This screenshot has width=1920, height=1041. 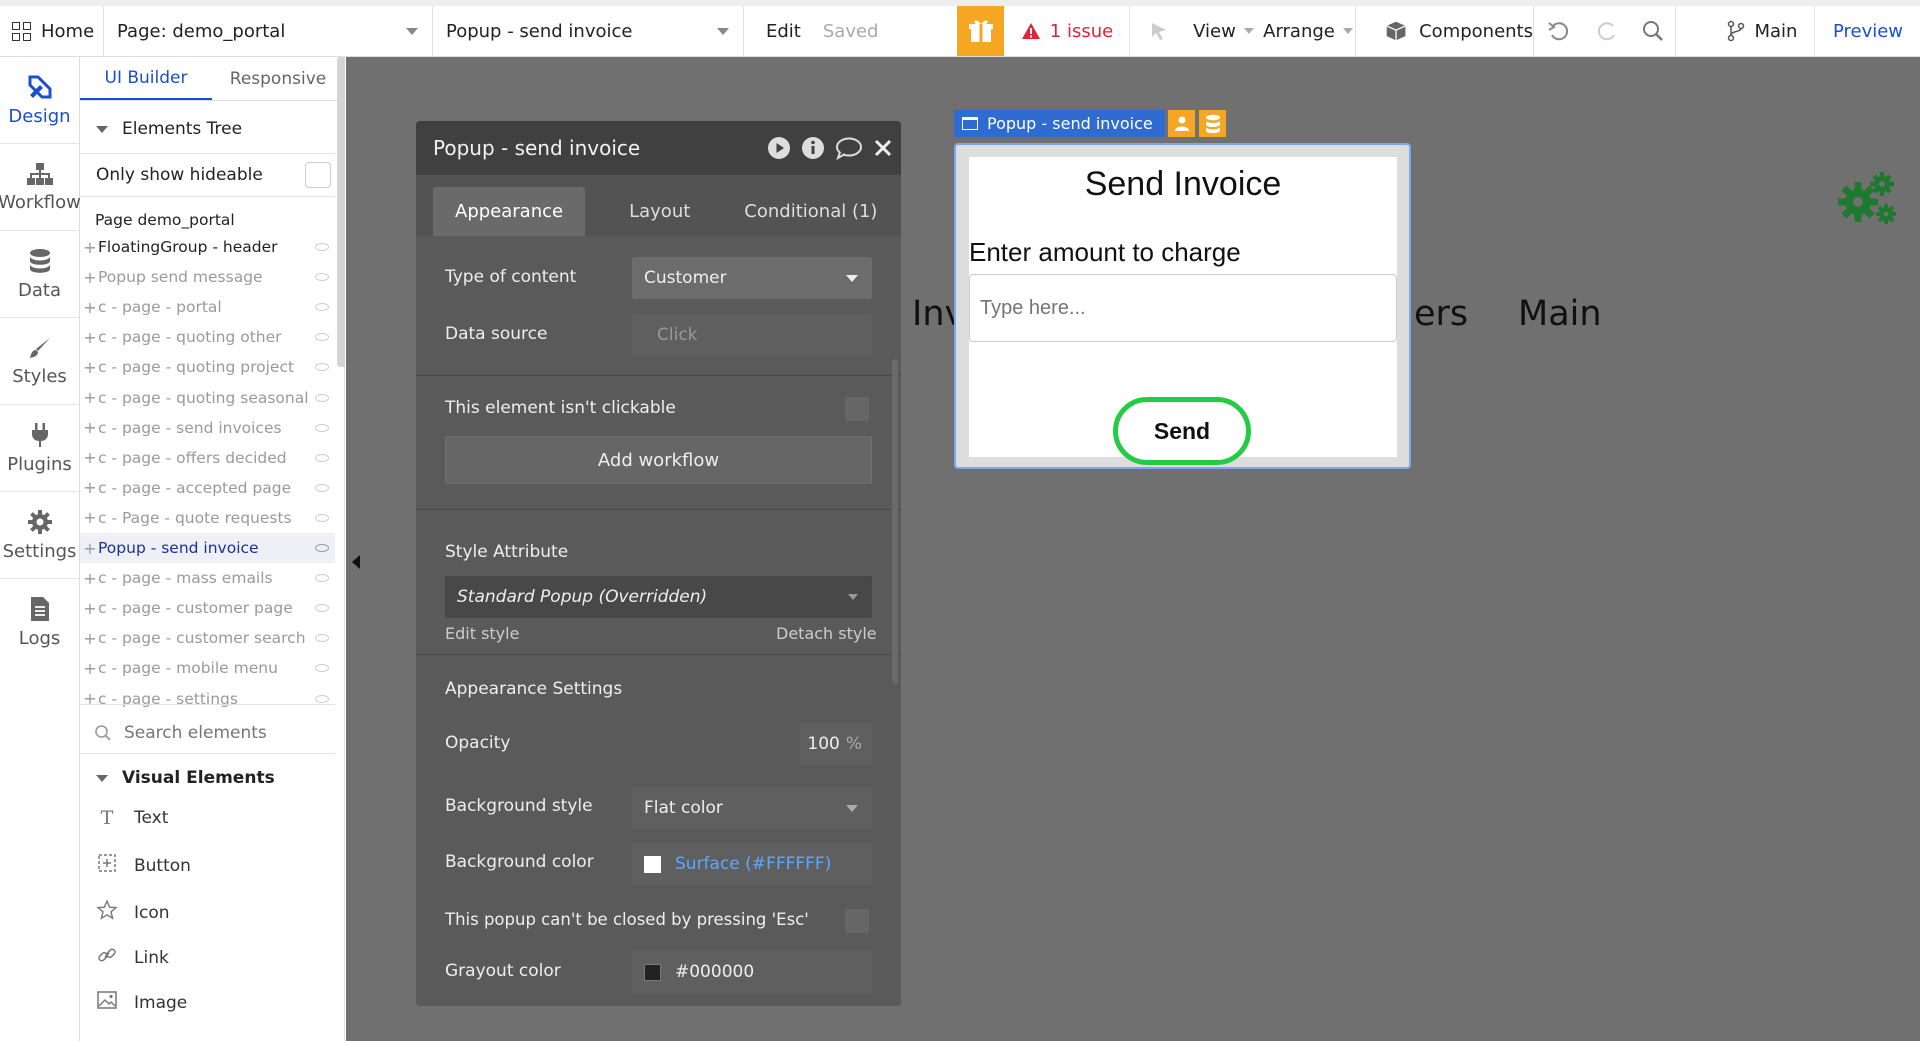 I want to click on arrange-menu: Arrange, so click(x=1308, y=31).